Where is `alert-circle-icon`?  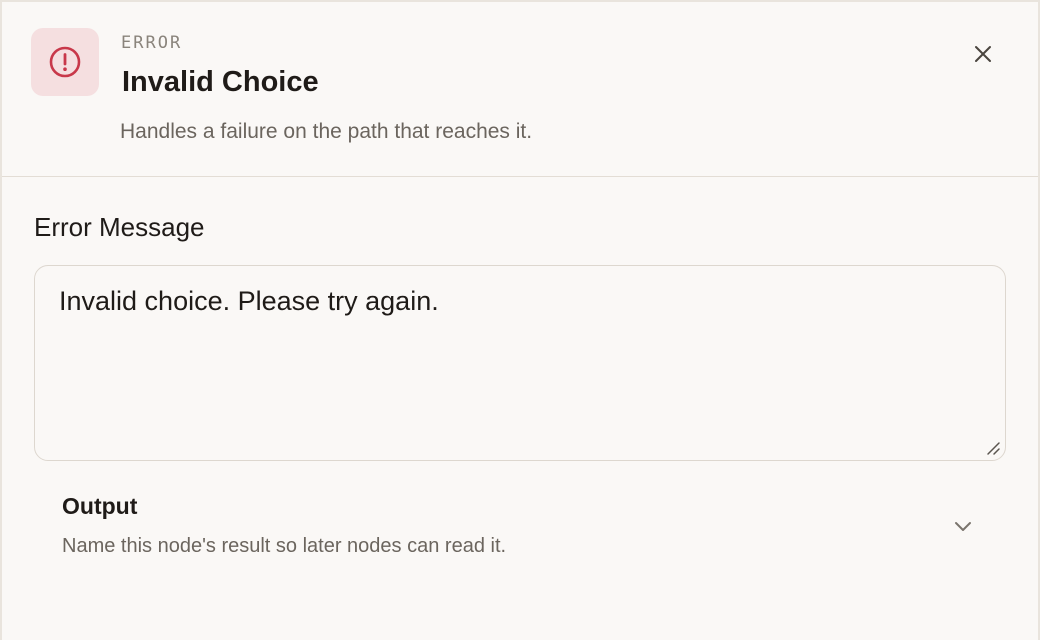 alert-circle-icon is located at coordinates (65, 62).